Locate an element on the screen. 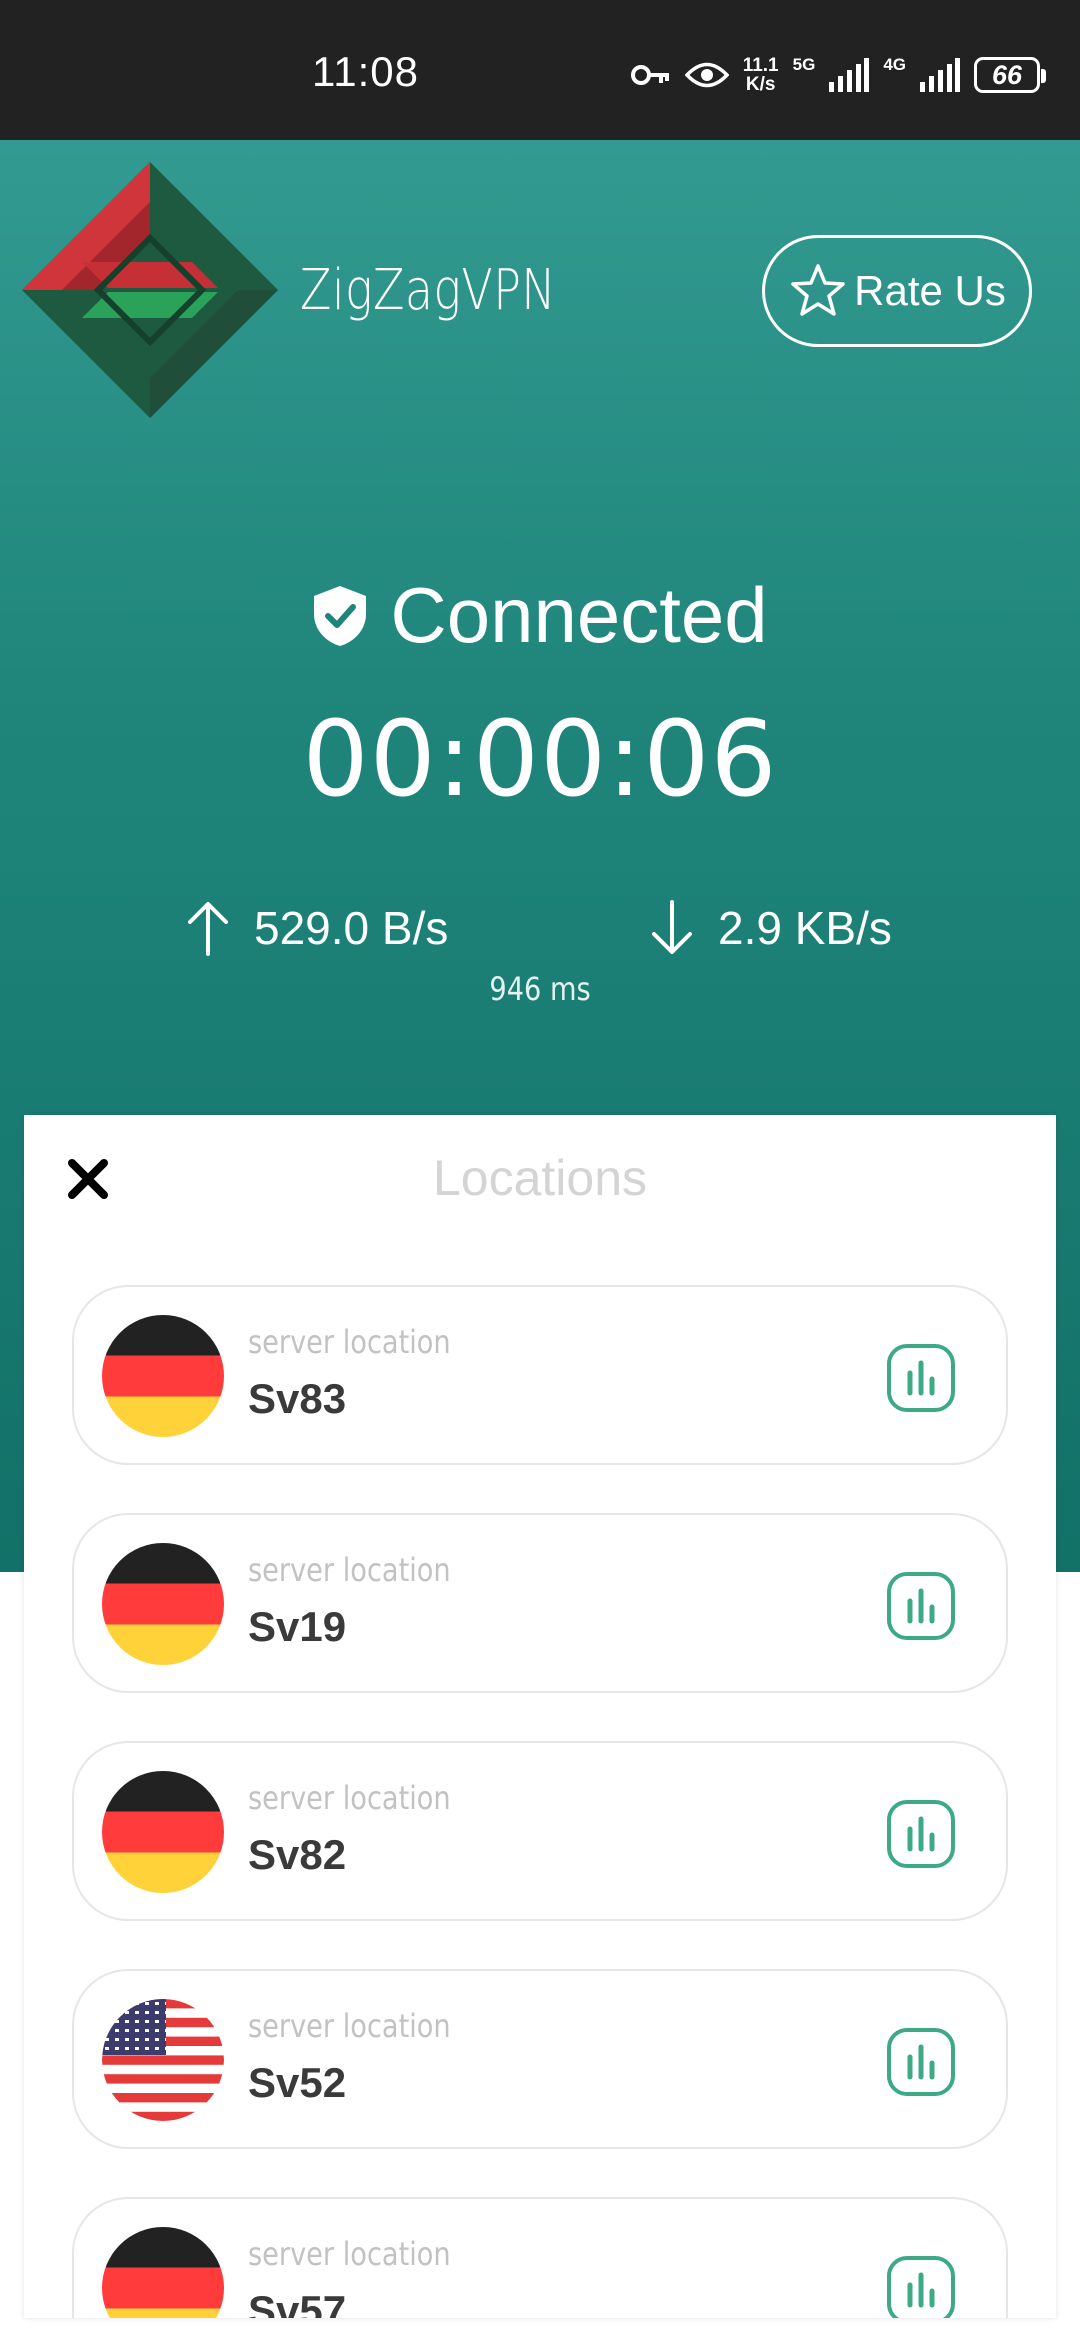 The image size is (1080, 2340). signal-4g-icon is located at coordinates (940, 75).